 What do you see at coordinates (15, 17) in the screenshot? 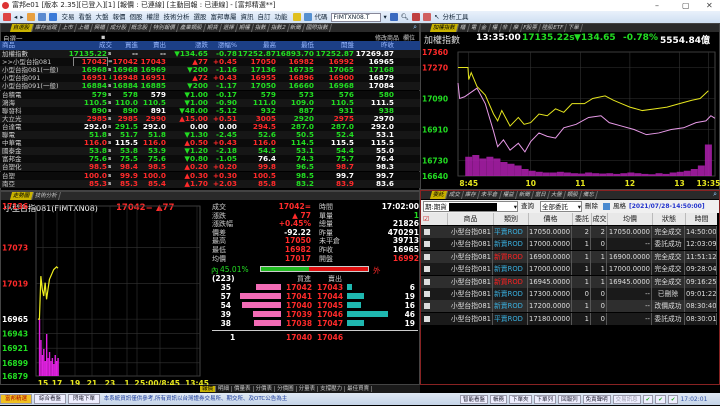
I see `back-icon: ◂` at bounding box center [15, 17].